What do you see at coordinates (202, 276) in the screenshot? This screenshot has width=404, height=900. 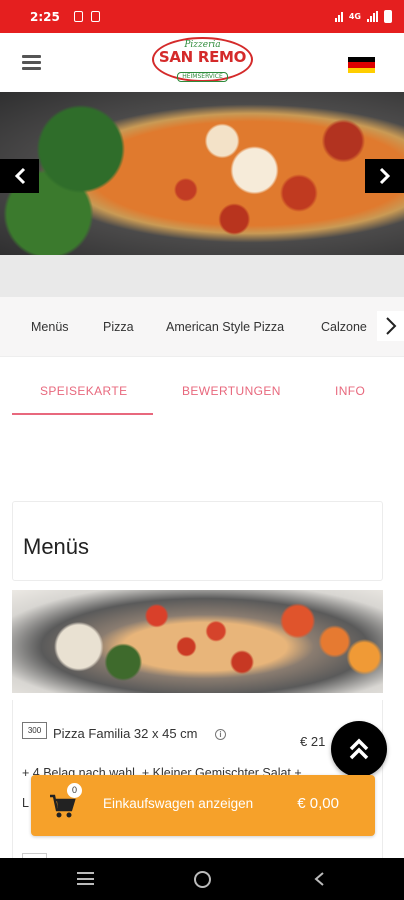 I see `banner-spacer` at bounding box center [202, 276].